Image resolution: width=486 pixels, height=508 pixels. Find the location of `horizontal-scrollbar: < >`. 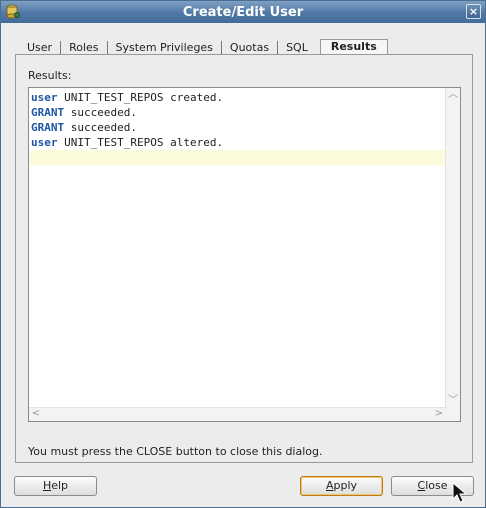

horizontal-scrollbar: < > is located at coordinates (237, 414).